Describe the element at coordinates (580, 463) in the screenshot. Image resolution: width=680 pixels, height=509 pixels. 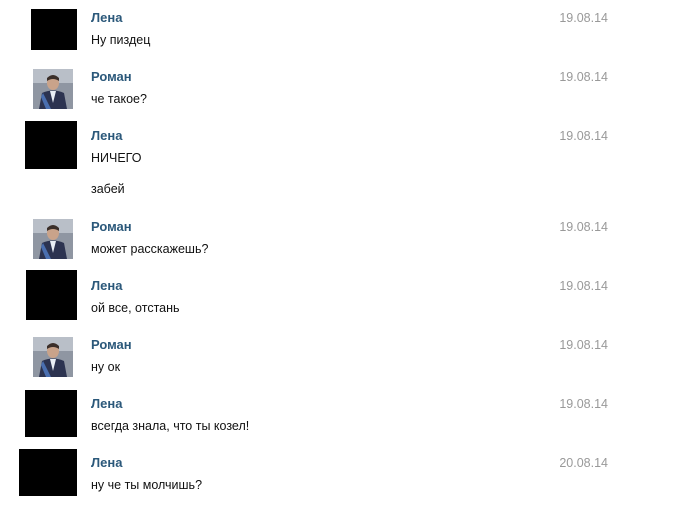
I see `message-date: 20.08.14` at that location.